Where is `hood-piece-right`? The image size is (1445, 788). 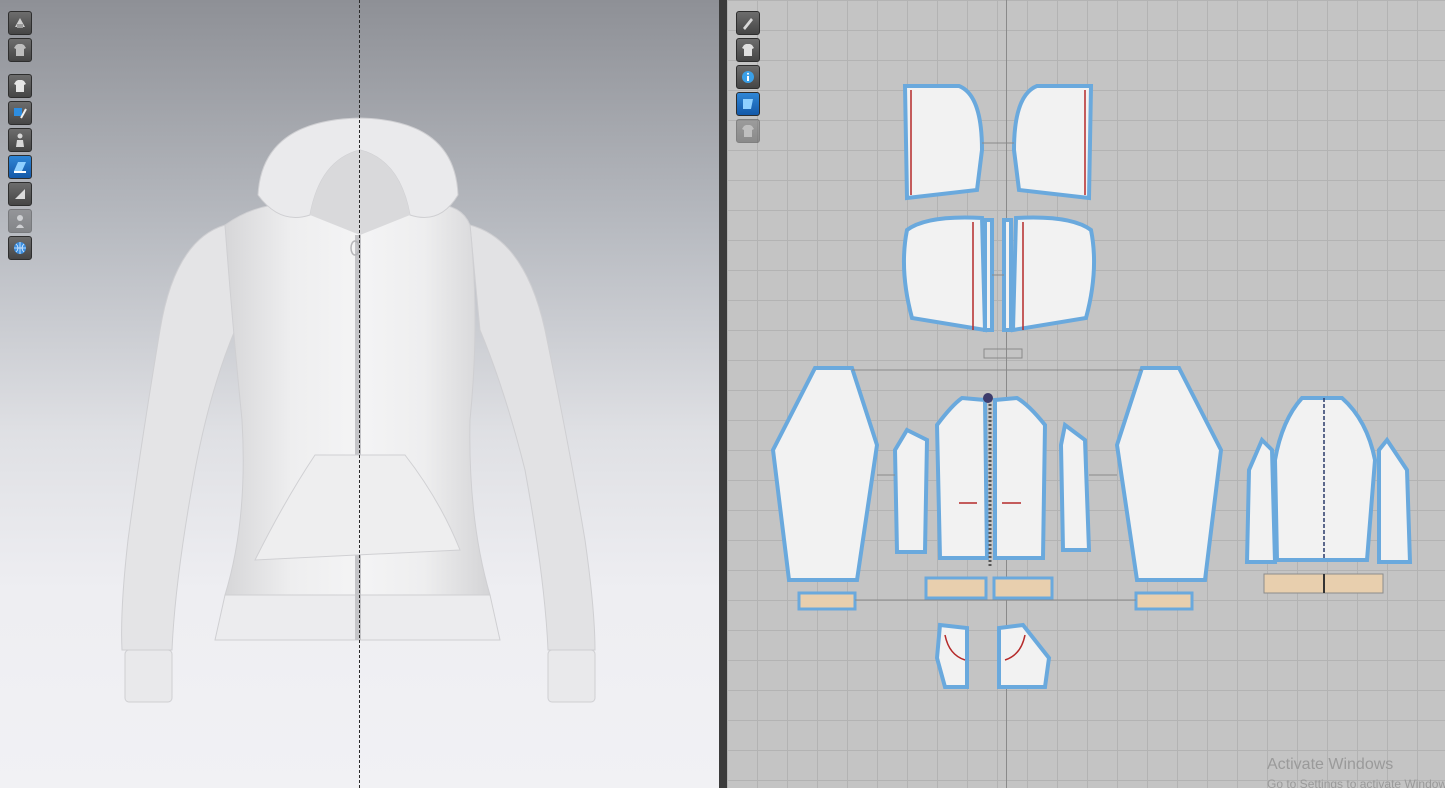
hood-piece-right is located at coordinates (1052, 142).